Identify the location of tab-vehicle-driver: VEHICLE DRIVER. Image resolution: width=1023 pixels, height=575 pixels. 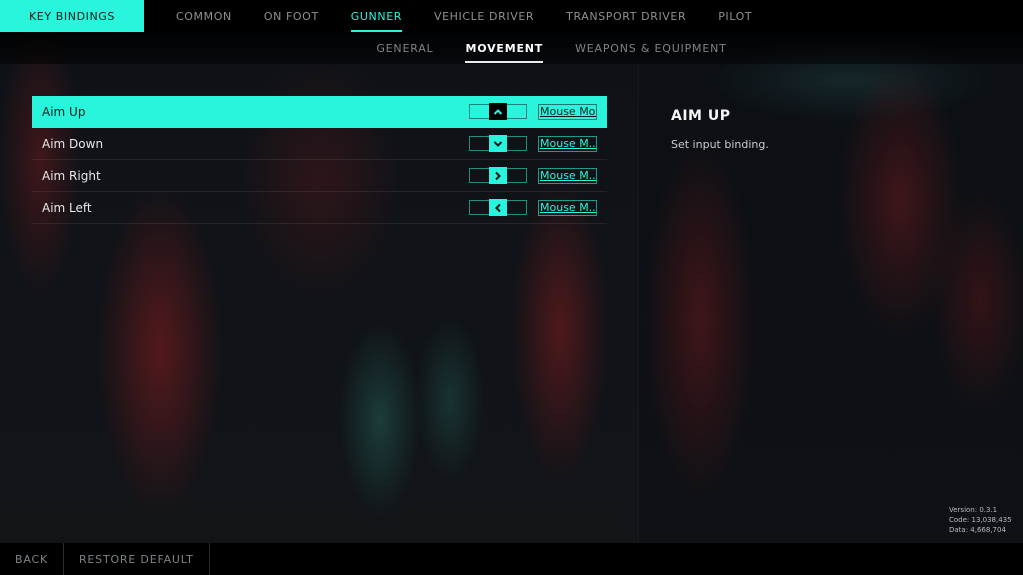
(484, 16).